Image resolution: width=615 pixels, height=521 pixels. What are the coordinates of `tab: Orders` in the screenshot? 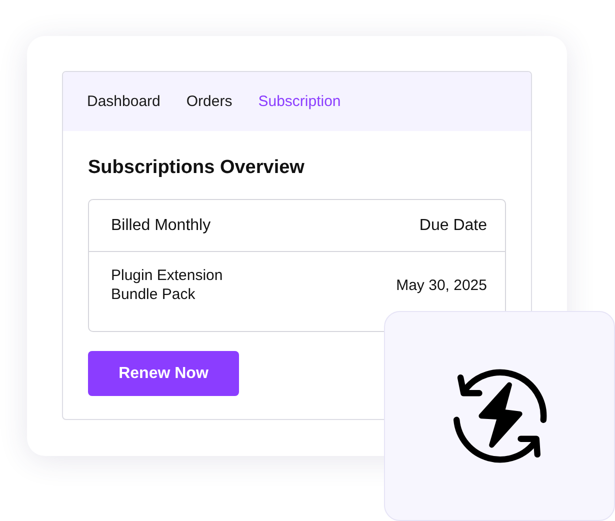 It's located at (209, 101).